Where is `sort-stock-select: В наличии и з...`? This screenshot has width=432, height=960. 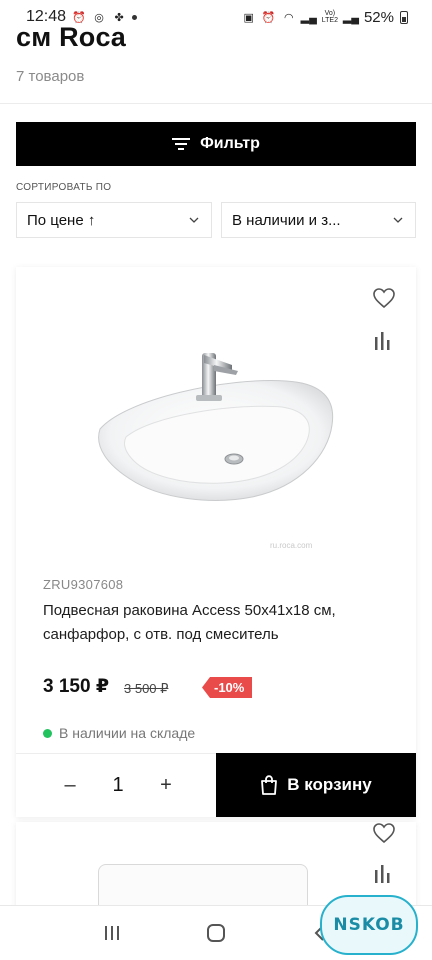 sort-stock-select: В наличии и з... is located at coordinates (318, 220).